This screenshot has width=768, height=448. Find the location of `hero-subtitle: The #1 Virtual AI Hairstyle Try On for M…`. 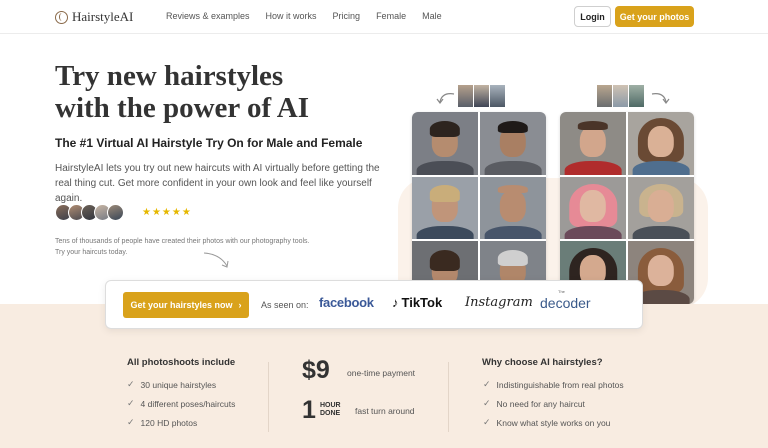

hero-subtitle: The #1 Virtual AI Hairstyle Try On for M… is located at coordinates (209, 143).